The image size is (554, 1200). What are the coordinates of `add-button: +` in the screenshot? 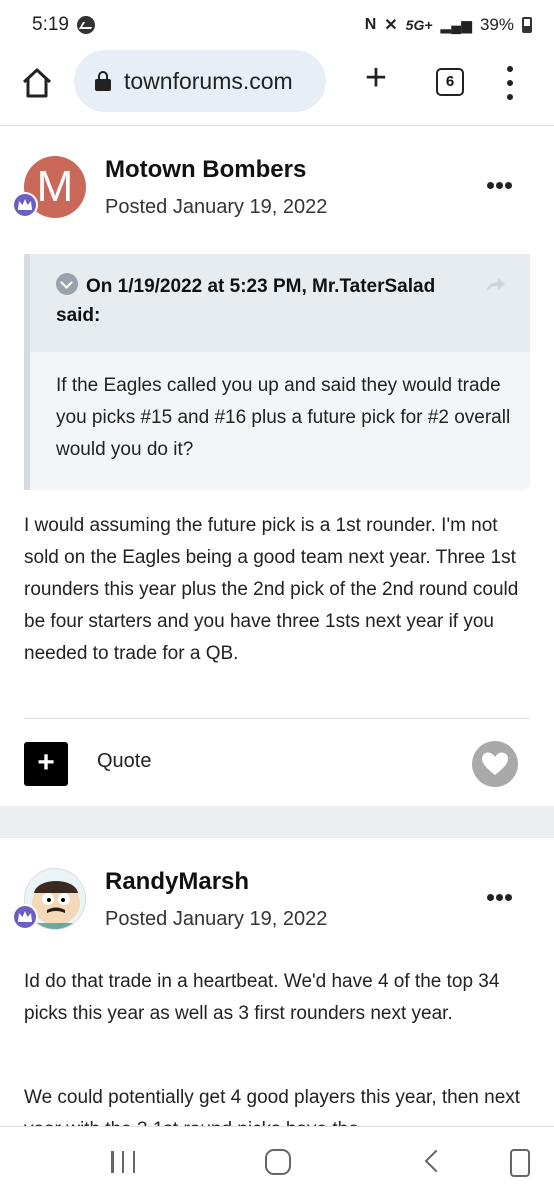 It's located at (46, 764).